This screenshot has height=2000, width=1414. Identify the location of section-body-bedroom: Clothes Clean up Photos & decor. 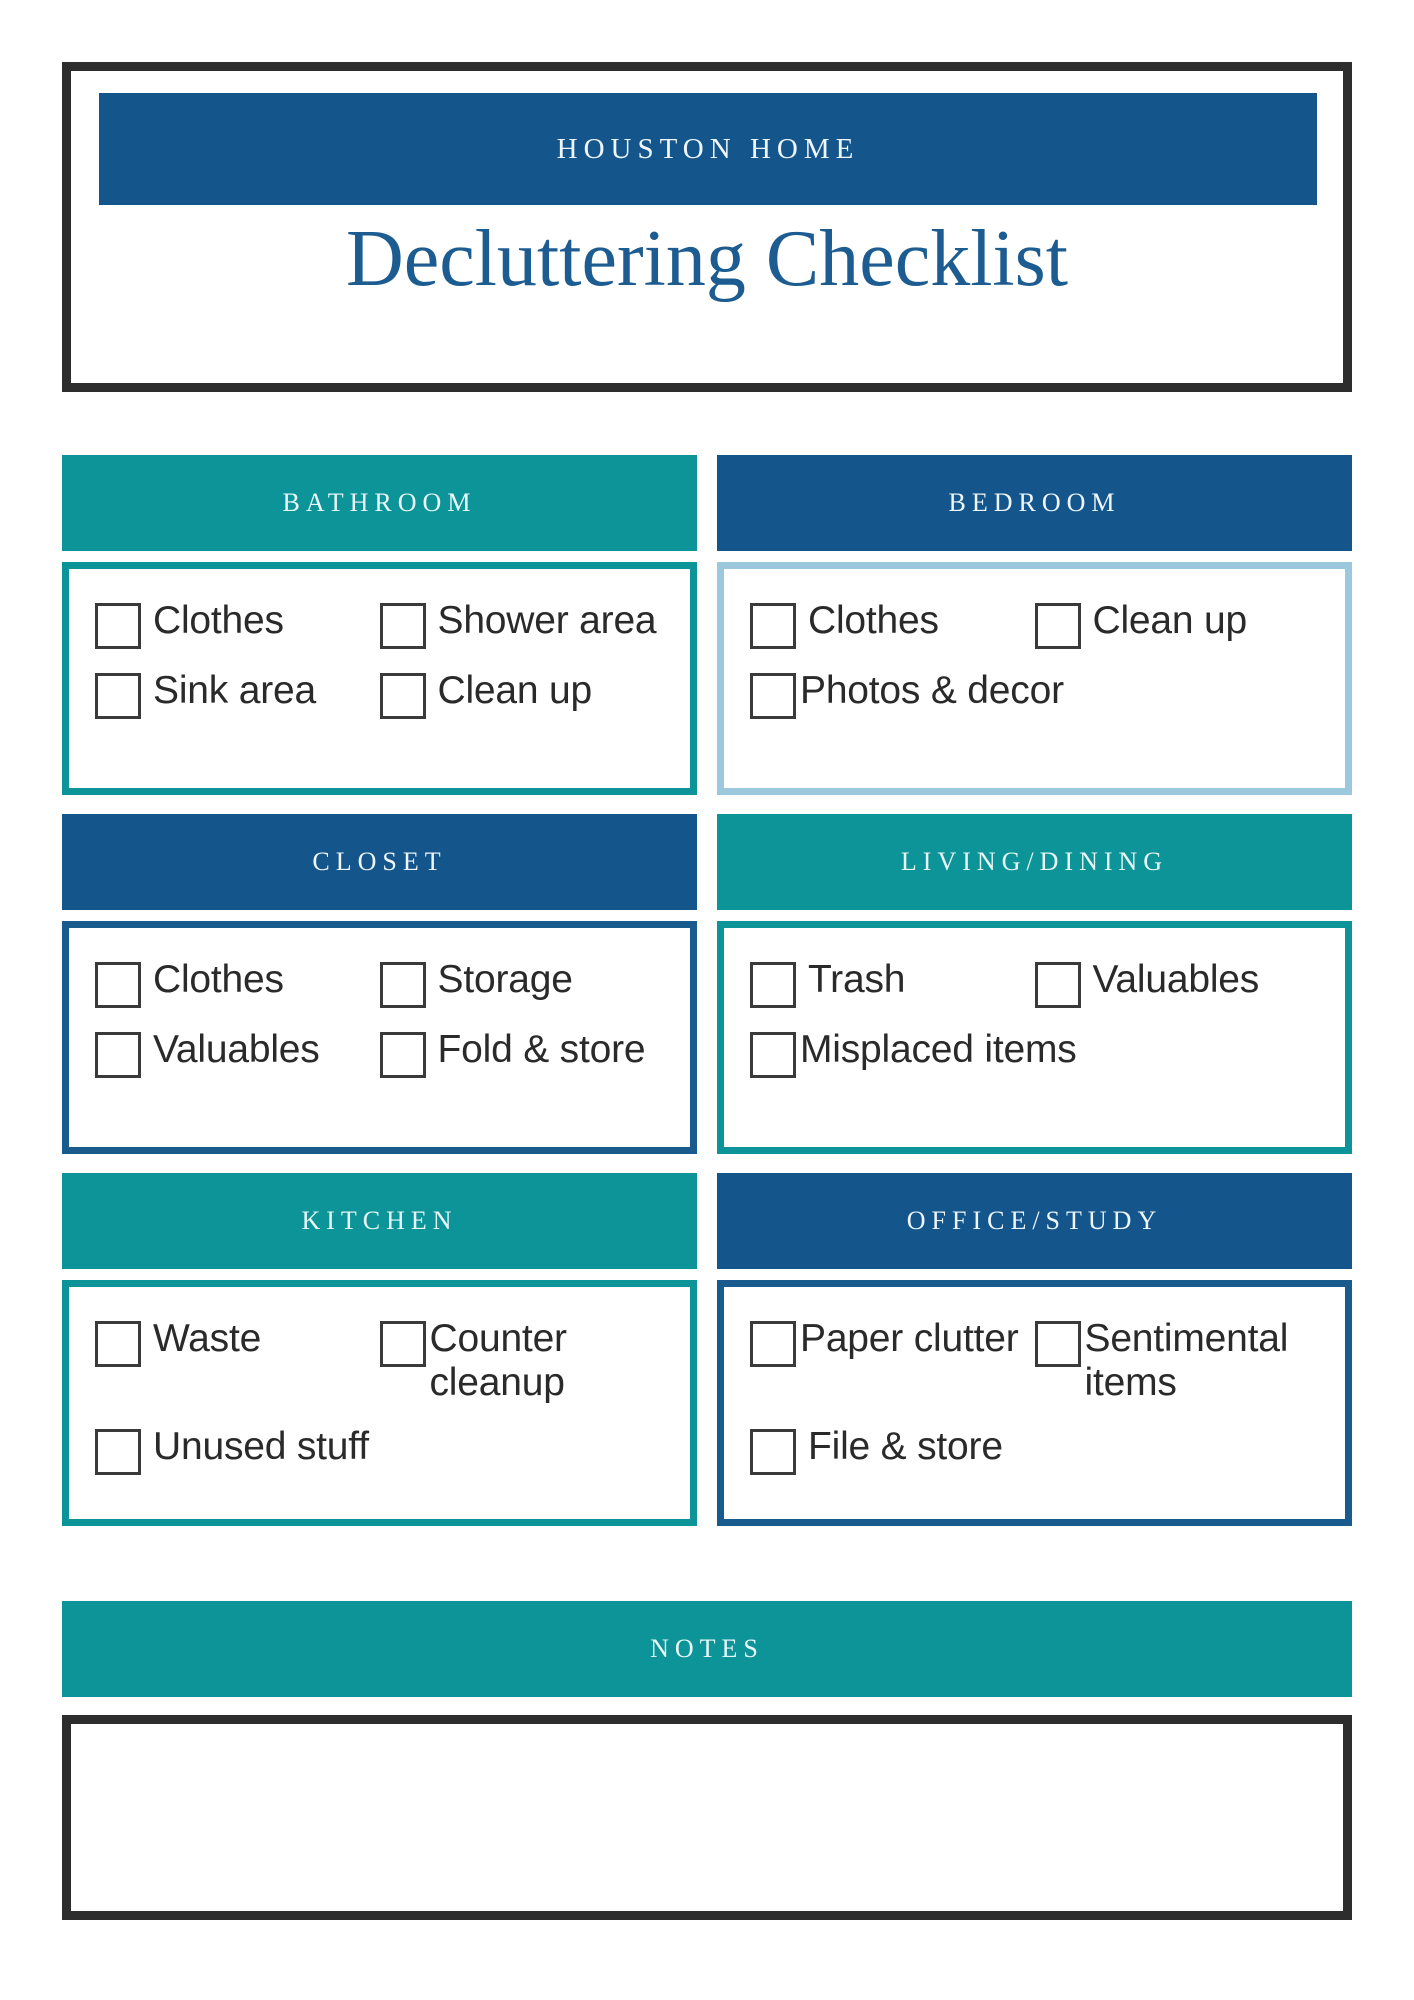
(1034, 678).